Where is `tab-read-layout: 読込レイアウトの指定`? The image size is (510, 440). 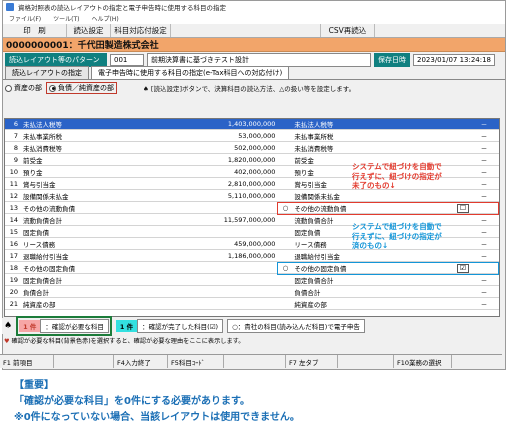 tab-read-layout: 読込レイアウトの指定 is located at coordinates (47, 72).